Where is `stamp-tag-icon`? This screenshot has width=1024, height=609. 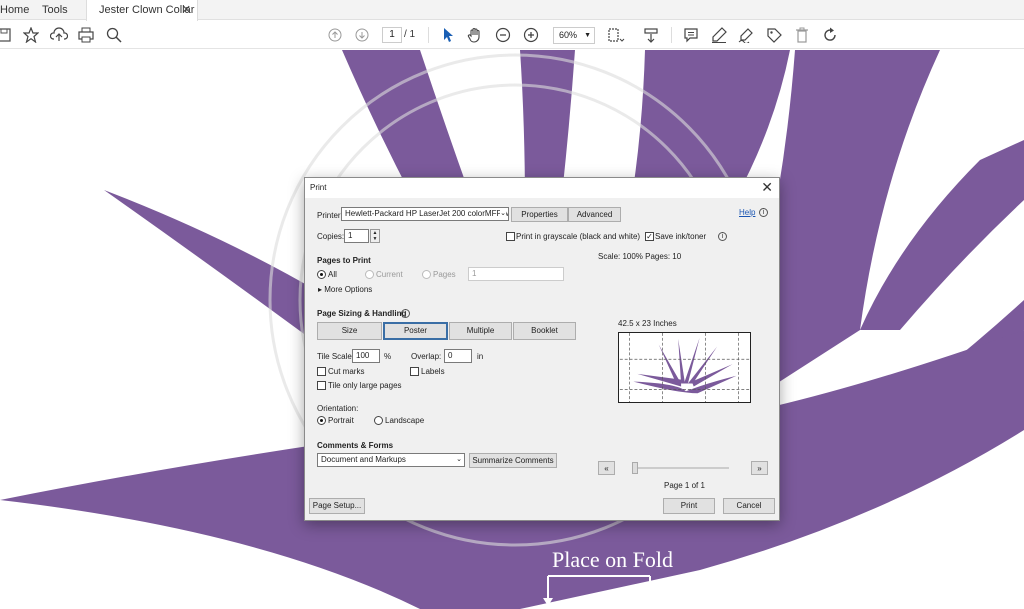 stamp-tag-icon is located at coordinates (774, 35).